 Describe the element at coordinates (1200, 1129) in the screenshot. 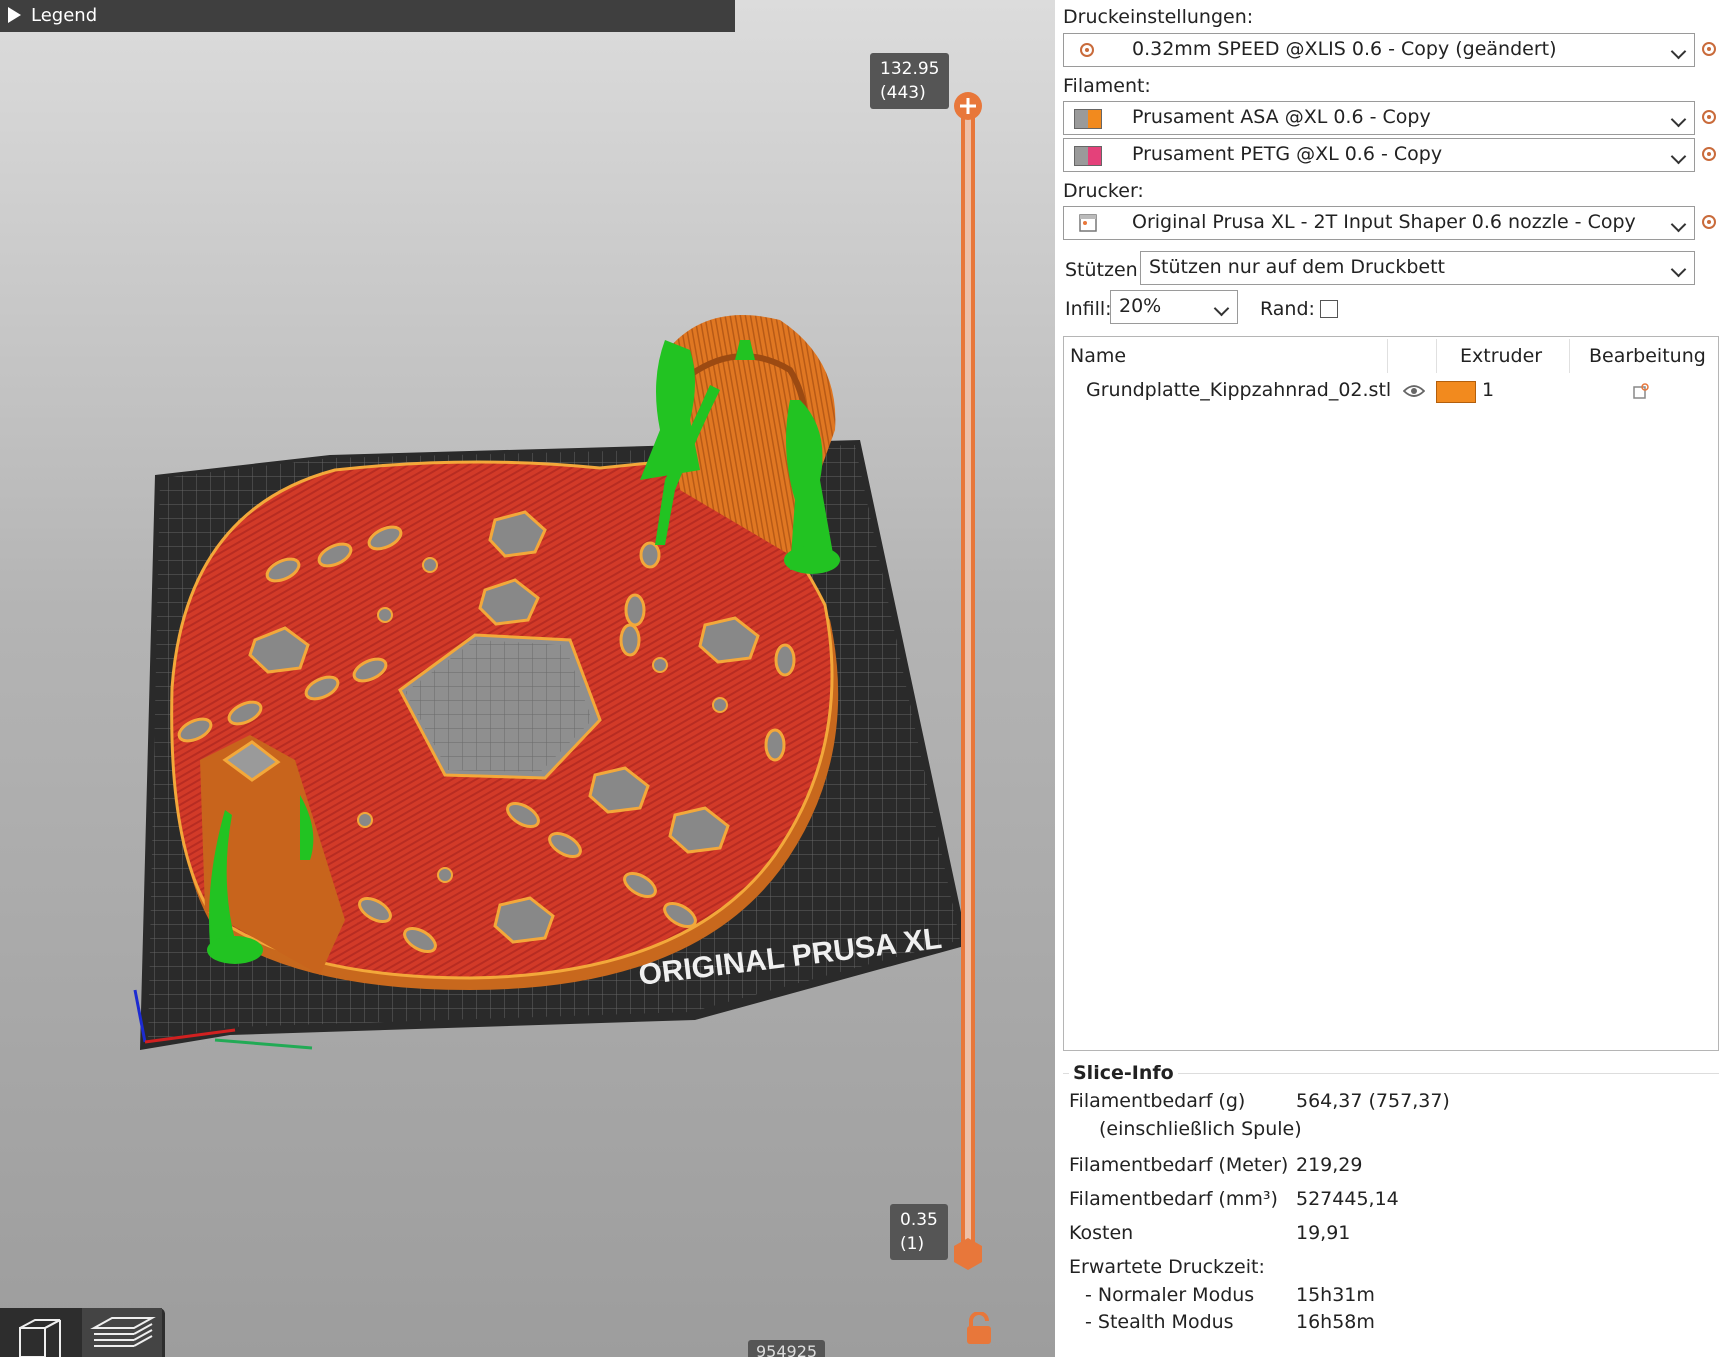

I see `info-sublabel: (einschließlich Spule)` at that location.